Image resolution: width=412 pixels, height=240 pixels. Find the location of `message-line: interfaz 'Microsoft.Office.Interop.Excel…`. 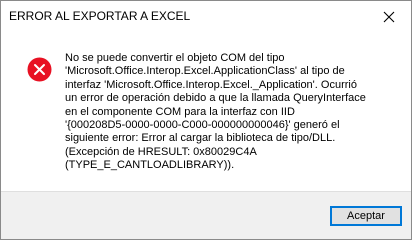

message-line: interfaz 'Microsoft.Office.Interop.Excel… is located at coordinates (211, 84).